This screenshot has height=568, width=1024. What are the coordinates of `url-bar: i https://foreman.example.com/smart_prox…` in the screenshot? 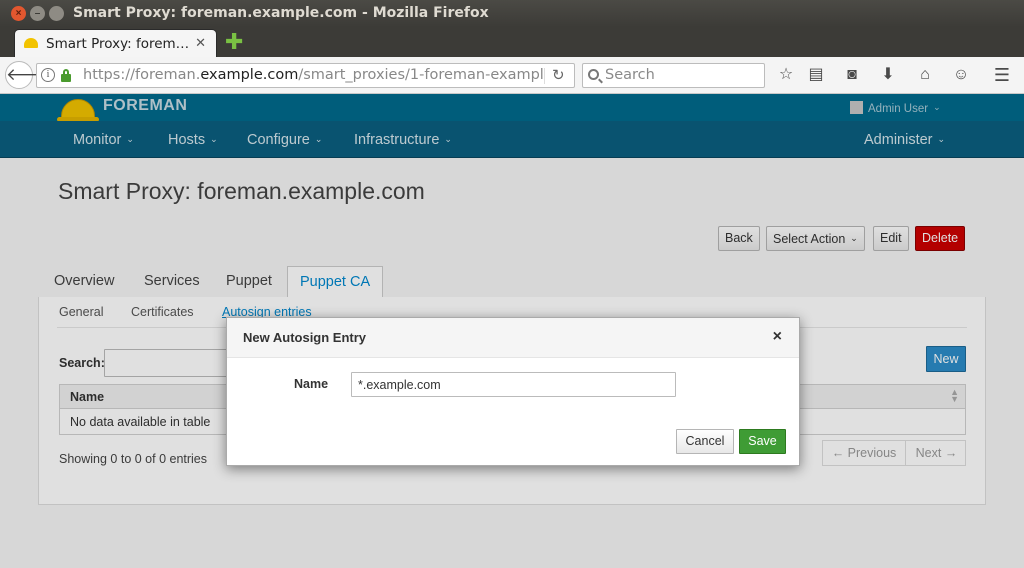 It's located at (305, 75).